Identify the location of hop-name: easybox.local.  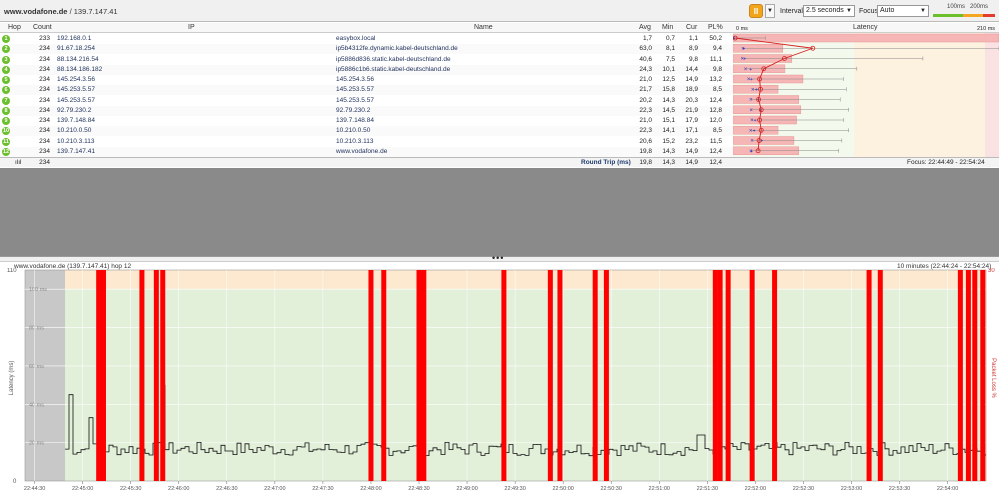
(356, 38).